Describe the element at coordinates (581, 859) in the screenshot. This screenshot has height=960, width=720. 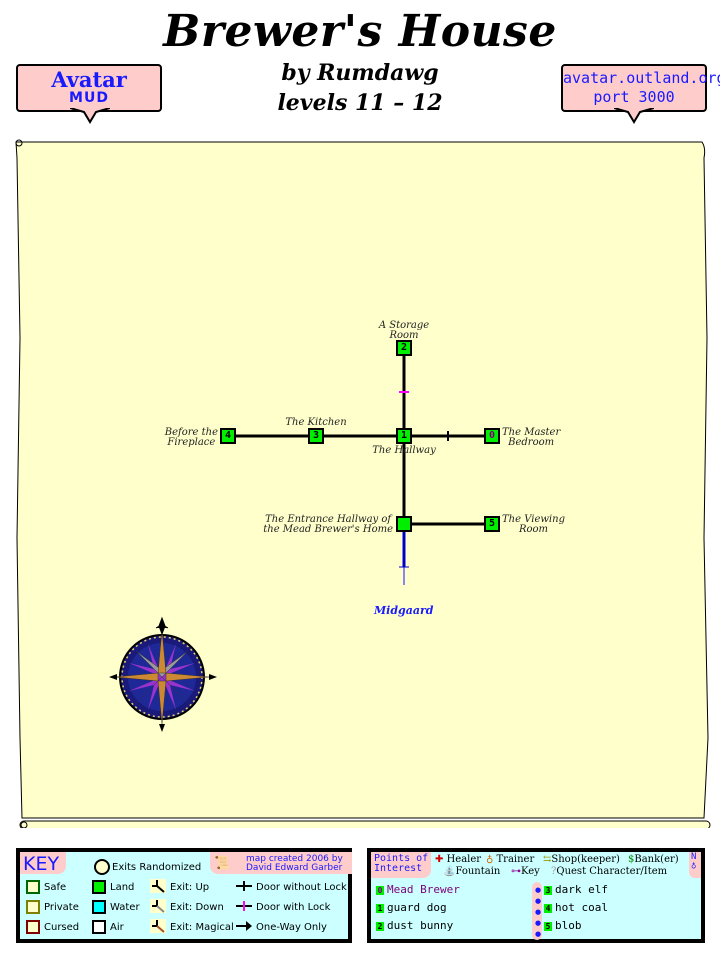
I see `poi-type-shop: ⇆Shop(keeper)` at that location.